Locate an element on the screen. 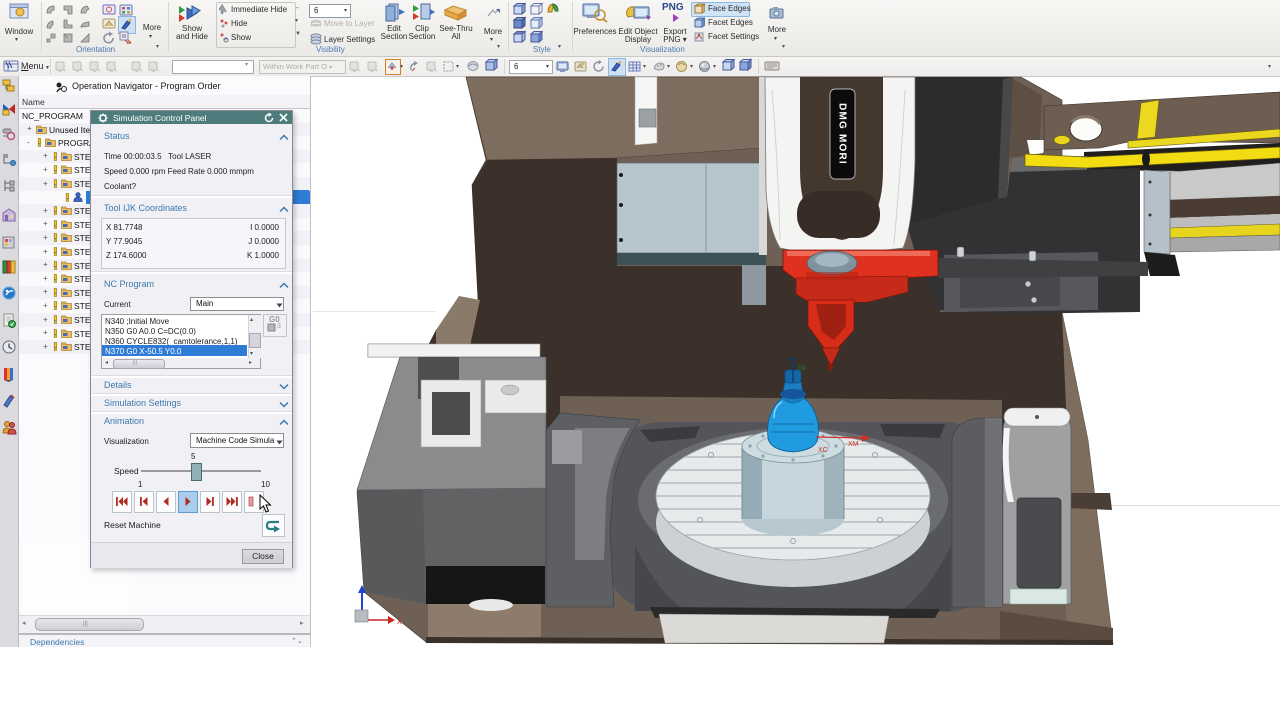 The height and width of the screenshot is (720, 1280). svg-text: ZM is located at coordinates (801, 369).